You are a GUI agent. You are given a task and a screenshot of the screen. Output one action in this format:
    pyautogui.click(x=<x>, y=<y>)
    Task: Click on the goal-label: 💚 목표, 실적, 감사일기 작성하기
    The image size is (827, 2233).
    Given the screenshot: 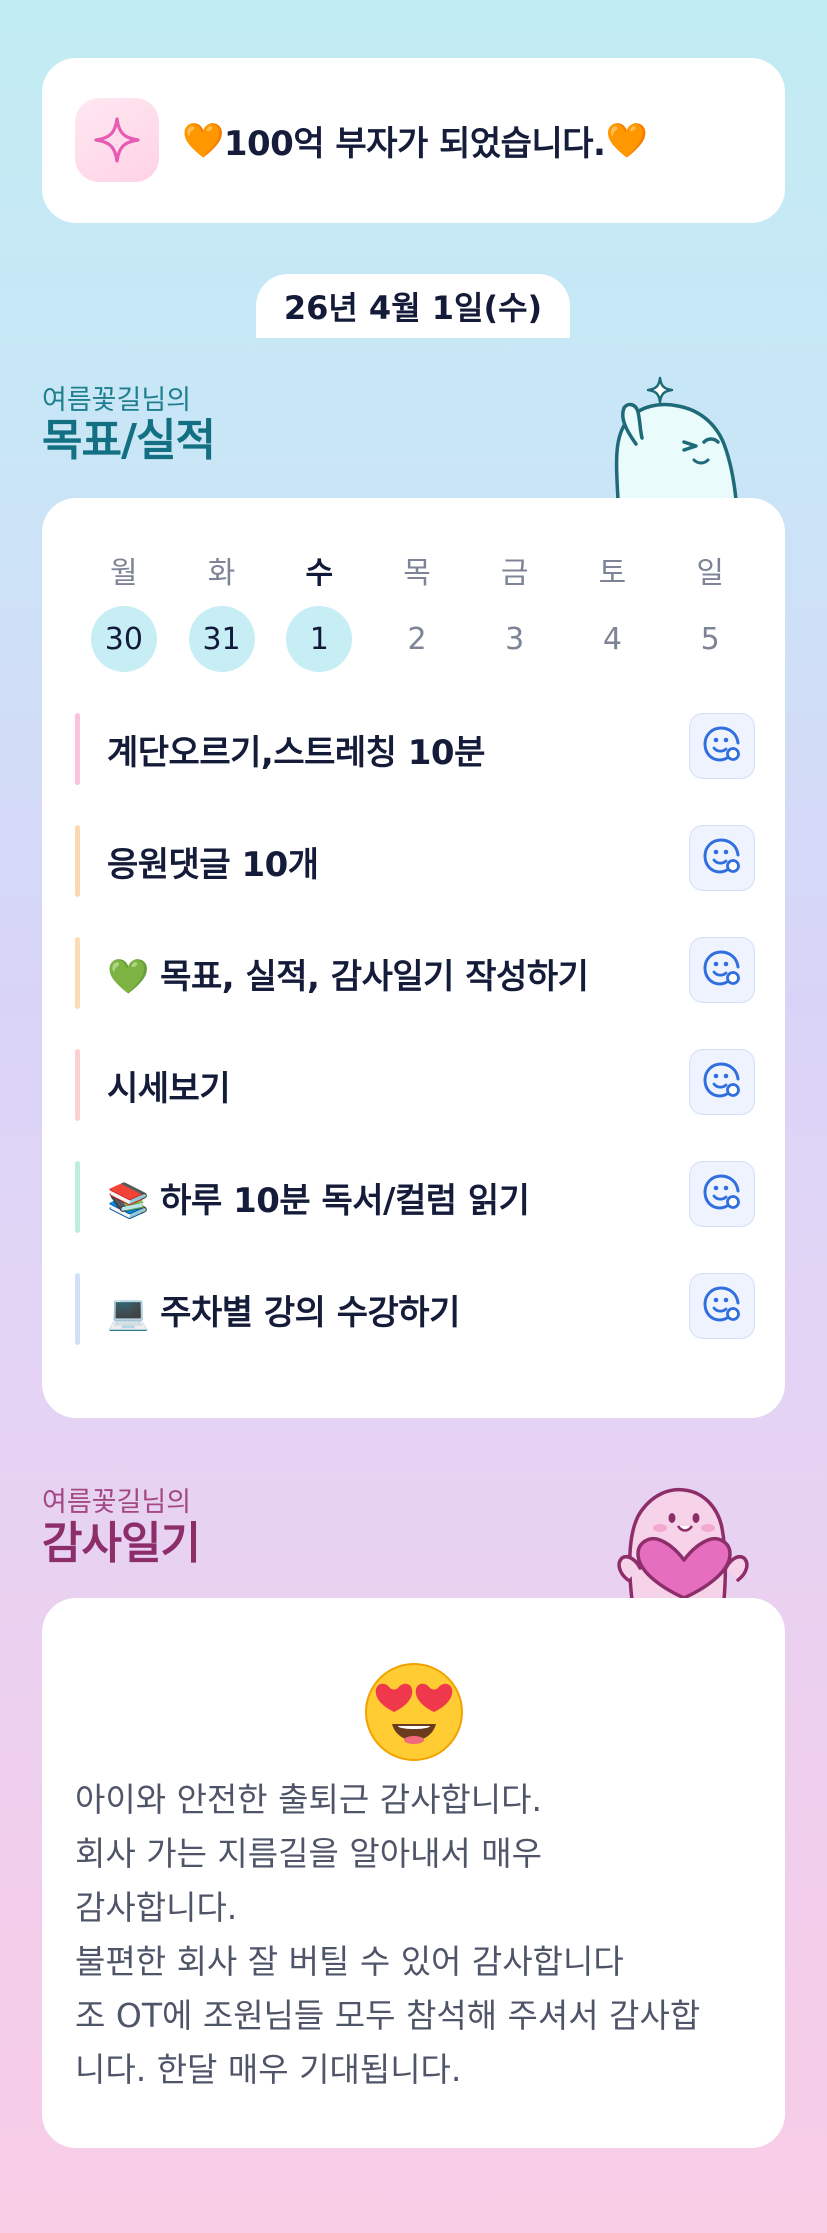 What is the action you would take?
    pyautogui.click(x=348, y=976)
    